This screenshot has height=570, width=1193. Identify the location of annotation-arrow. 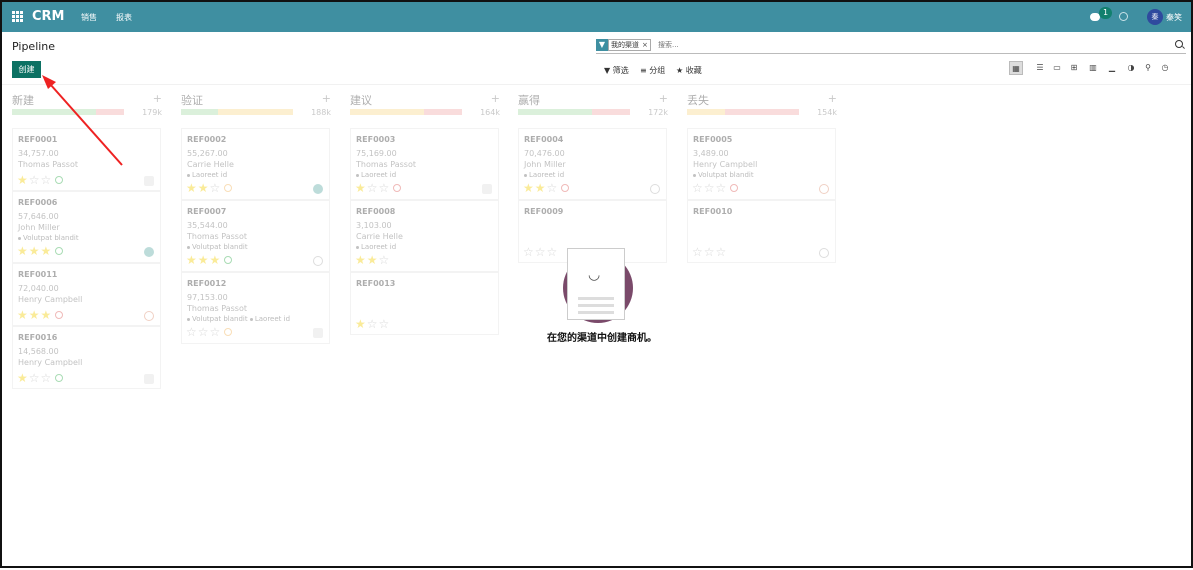
(82, 120).